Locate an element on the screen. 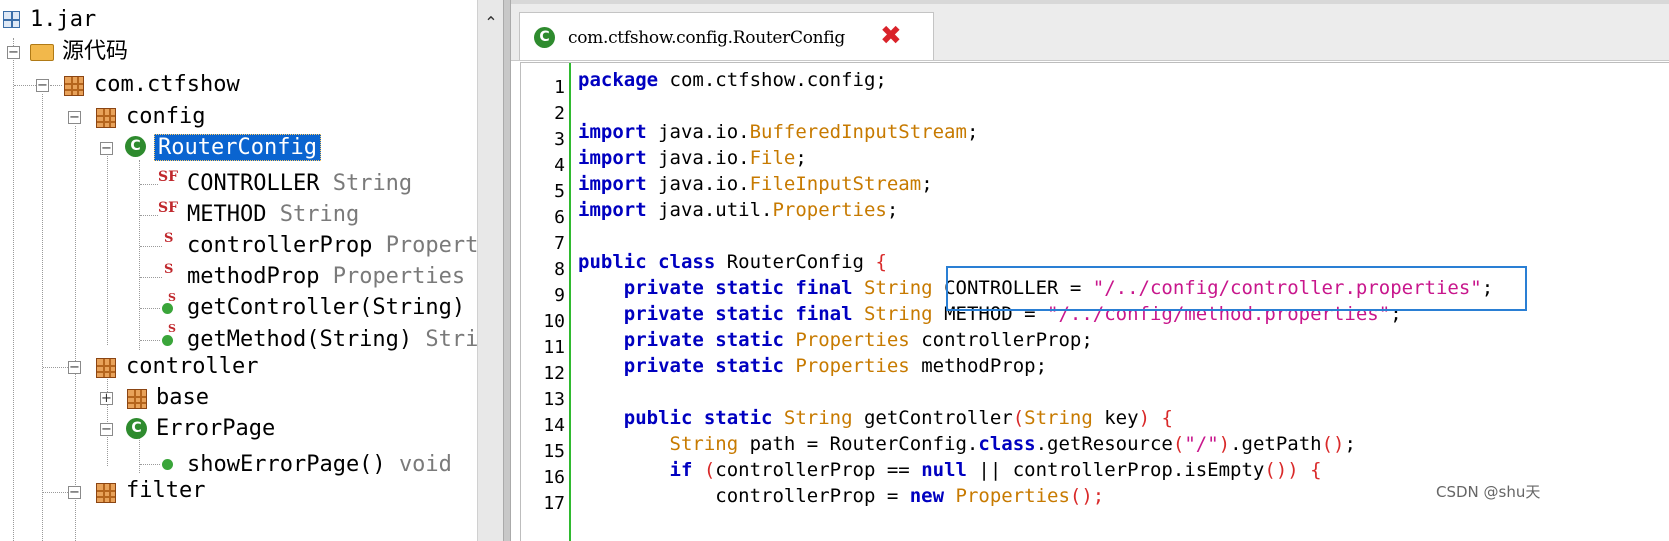 Image resolution: width=1669 pixels, height=541 pixels. code-token: java.util. is located at coordinates (709, 210).